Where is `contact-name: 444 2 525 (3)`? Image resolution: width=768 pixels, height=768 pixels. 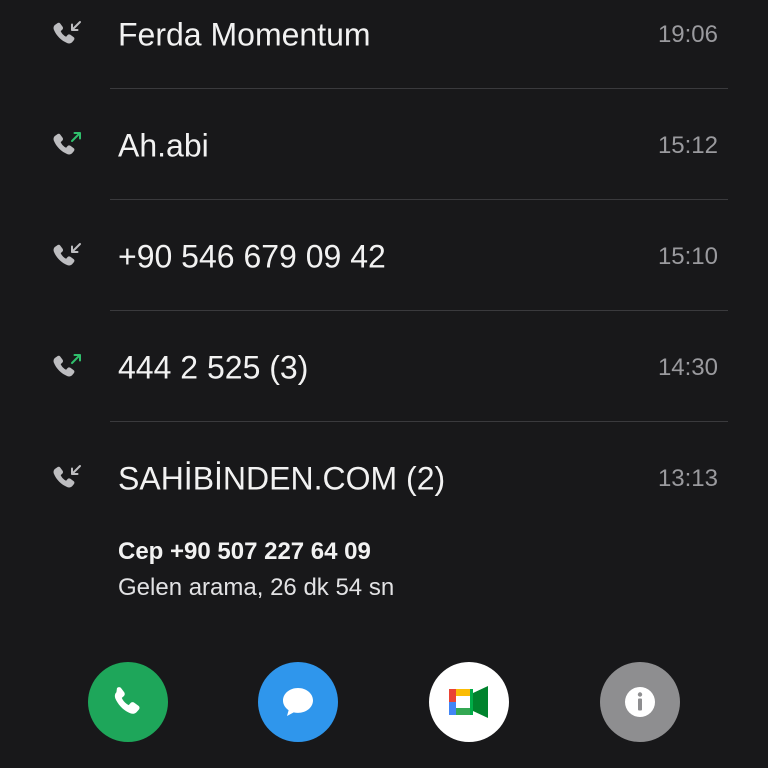
contact-name: 444 2 525 (3) is located at coordinates (213, 367).